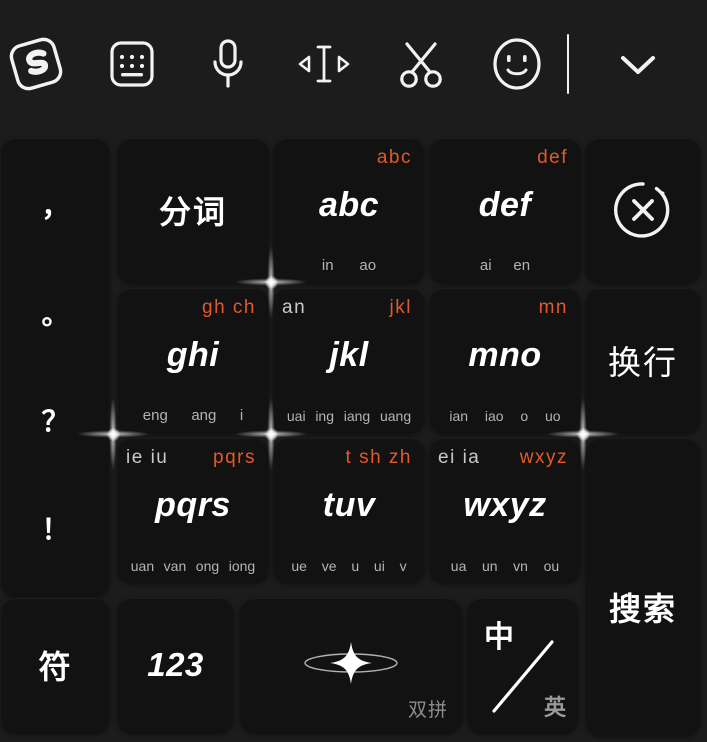  Describe the element at coordinates (349, 566) in the screenshot. I see `key-tuv-finals: ue ve u ui v` at that location.